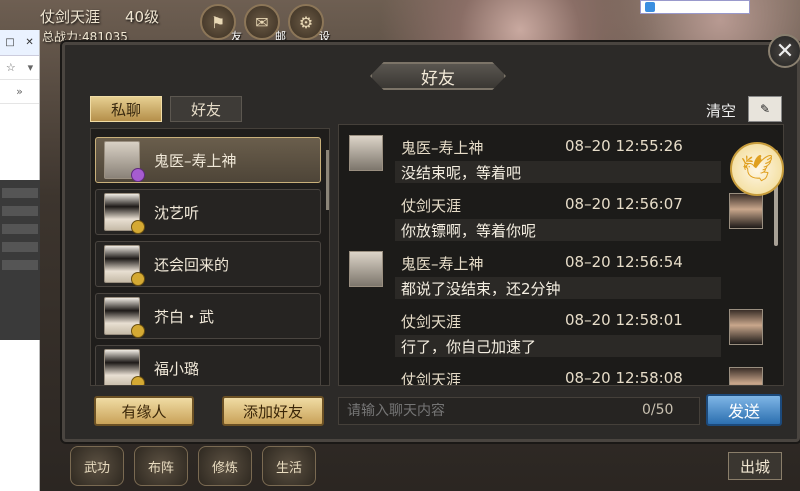  Describe the element at coordinates (70, 17) in the screenshot. I see `player-name: 仗剑天涯` at that location.